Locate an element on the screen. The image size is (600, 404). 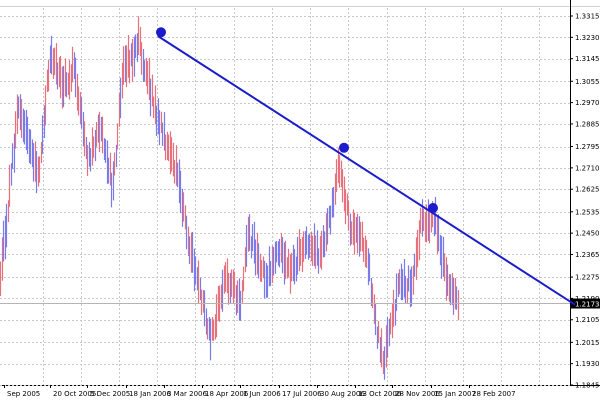
x-tick-label: 28 Feb 2007 is located at coordinates (494, 394).